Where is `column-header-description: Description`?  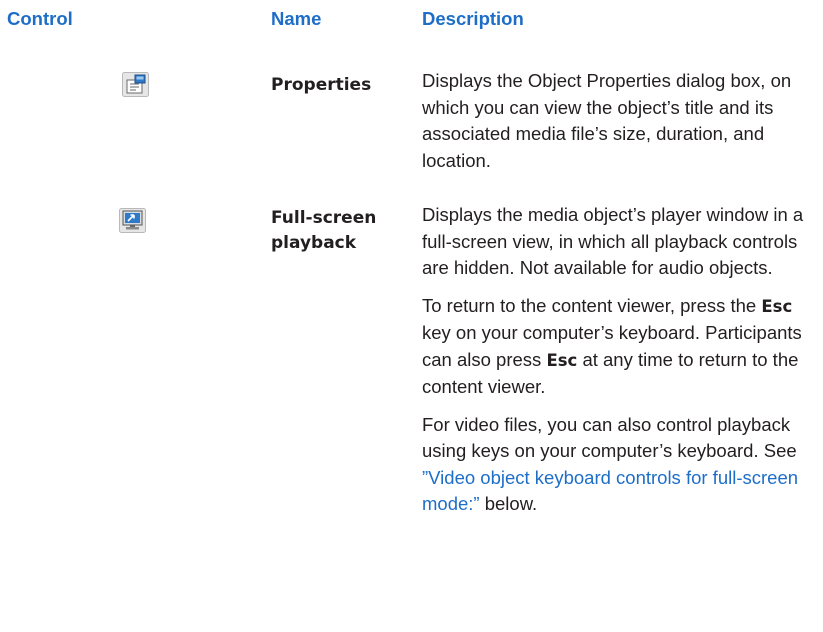 column-header-description: Description is located at coordinates (473, 18).